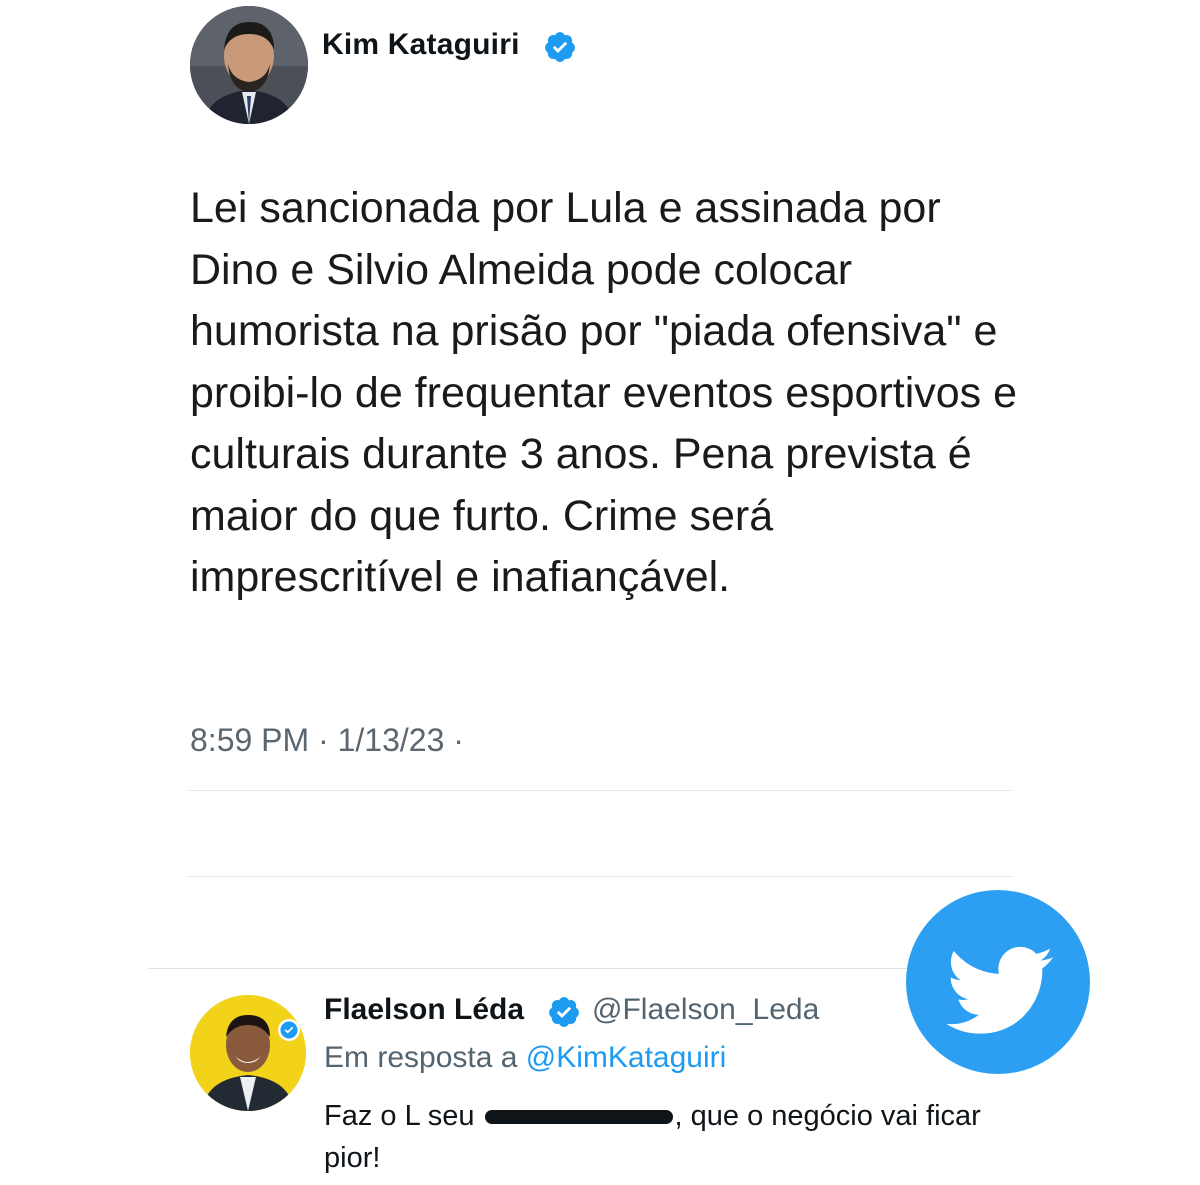 Image resolution: width=1200 pixels, height=1185 pixels. I want to click on twitter-logo, so click(998, 982).